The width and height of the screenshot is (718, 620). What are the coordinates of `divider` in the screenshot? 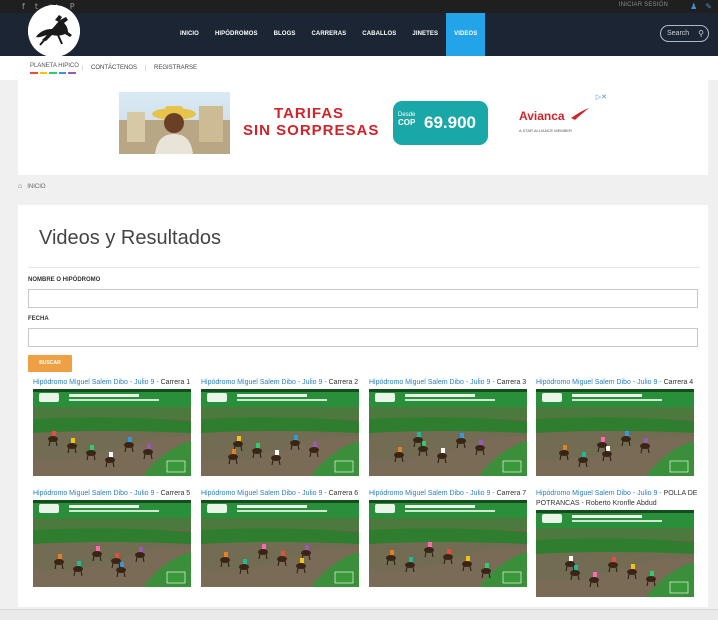 It's located at (364, 267).